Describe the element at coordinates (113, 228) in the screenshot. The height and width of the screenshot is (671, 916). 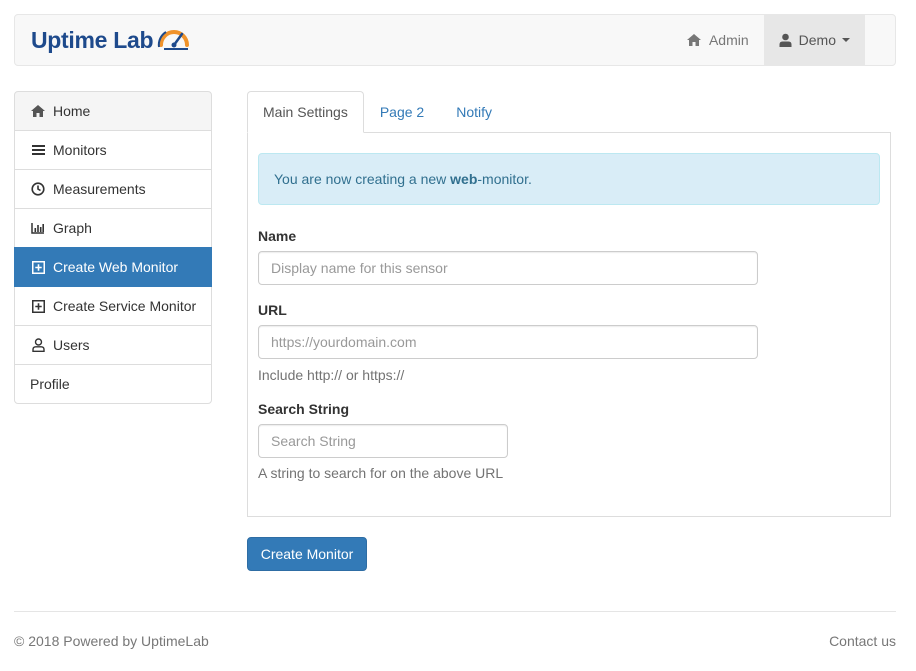
I see `sidebar-item-graph: Graph` at that location.